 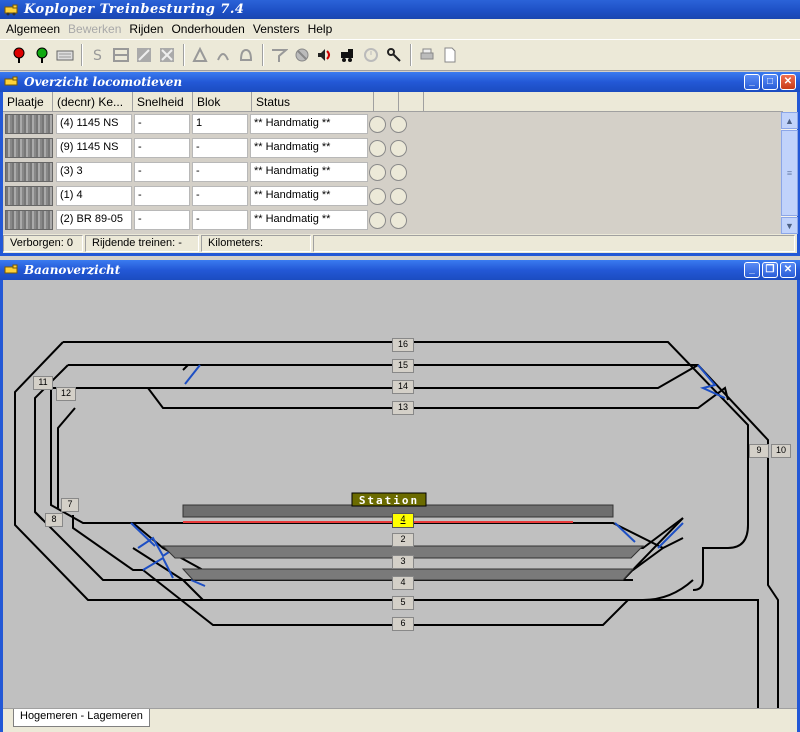 I want to click on tool-b-icon, so click(x=223, y=57).